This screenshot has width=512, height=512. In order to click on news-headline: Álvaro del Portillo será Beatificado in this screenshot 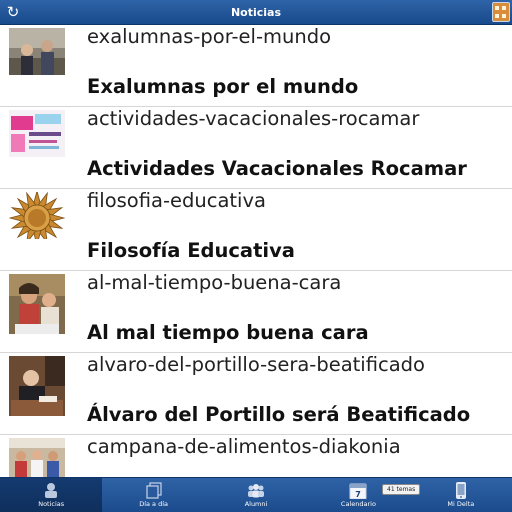, I will do `click(279, 414)`.